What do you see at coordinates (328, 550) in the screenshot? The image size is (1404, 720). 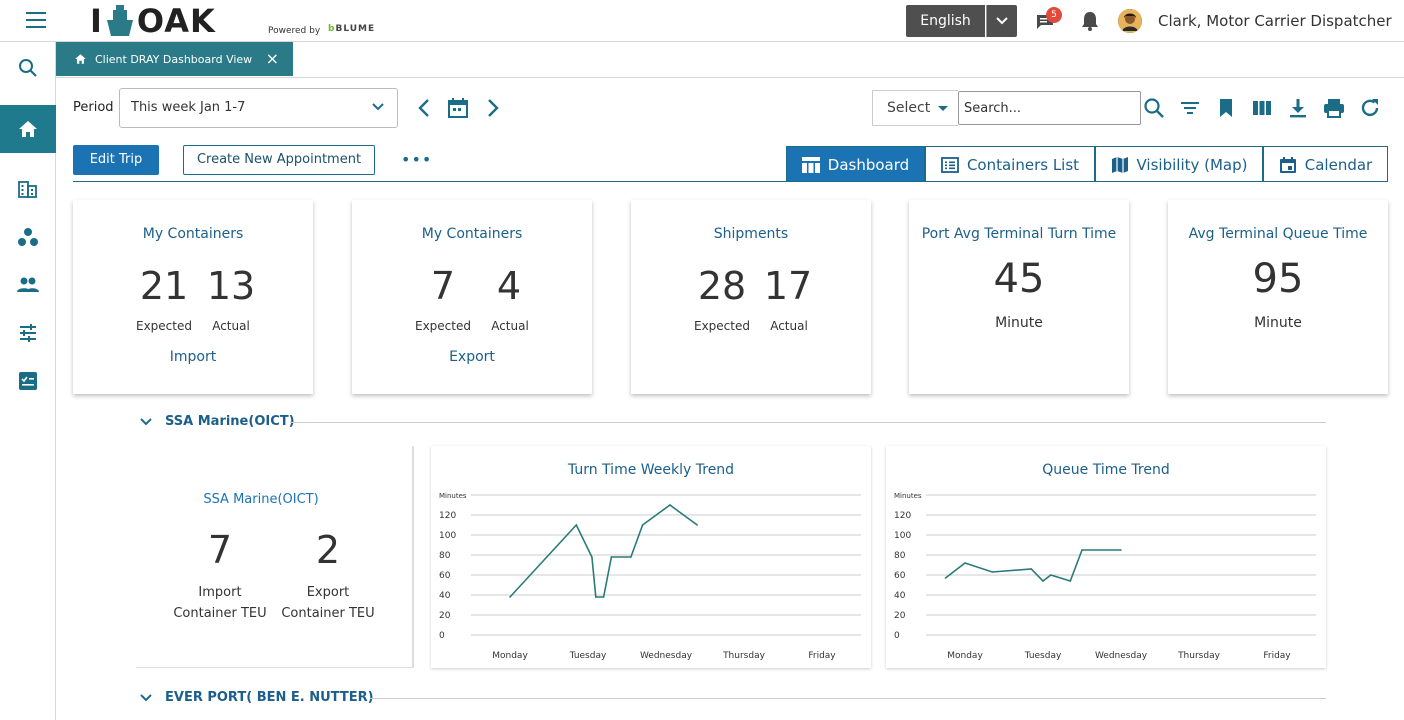 I see `export-teu-value: 2` at bounding box center [328, 550].